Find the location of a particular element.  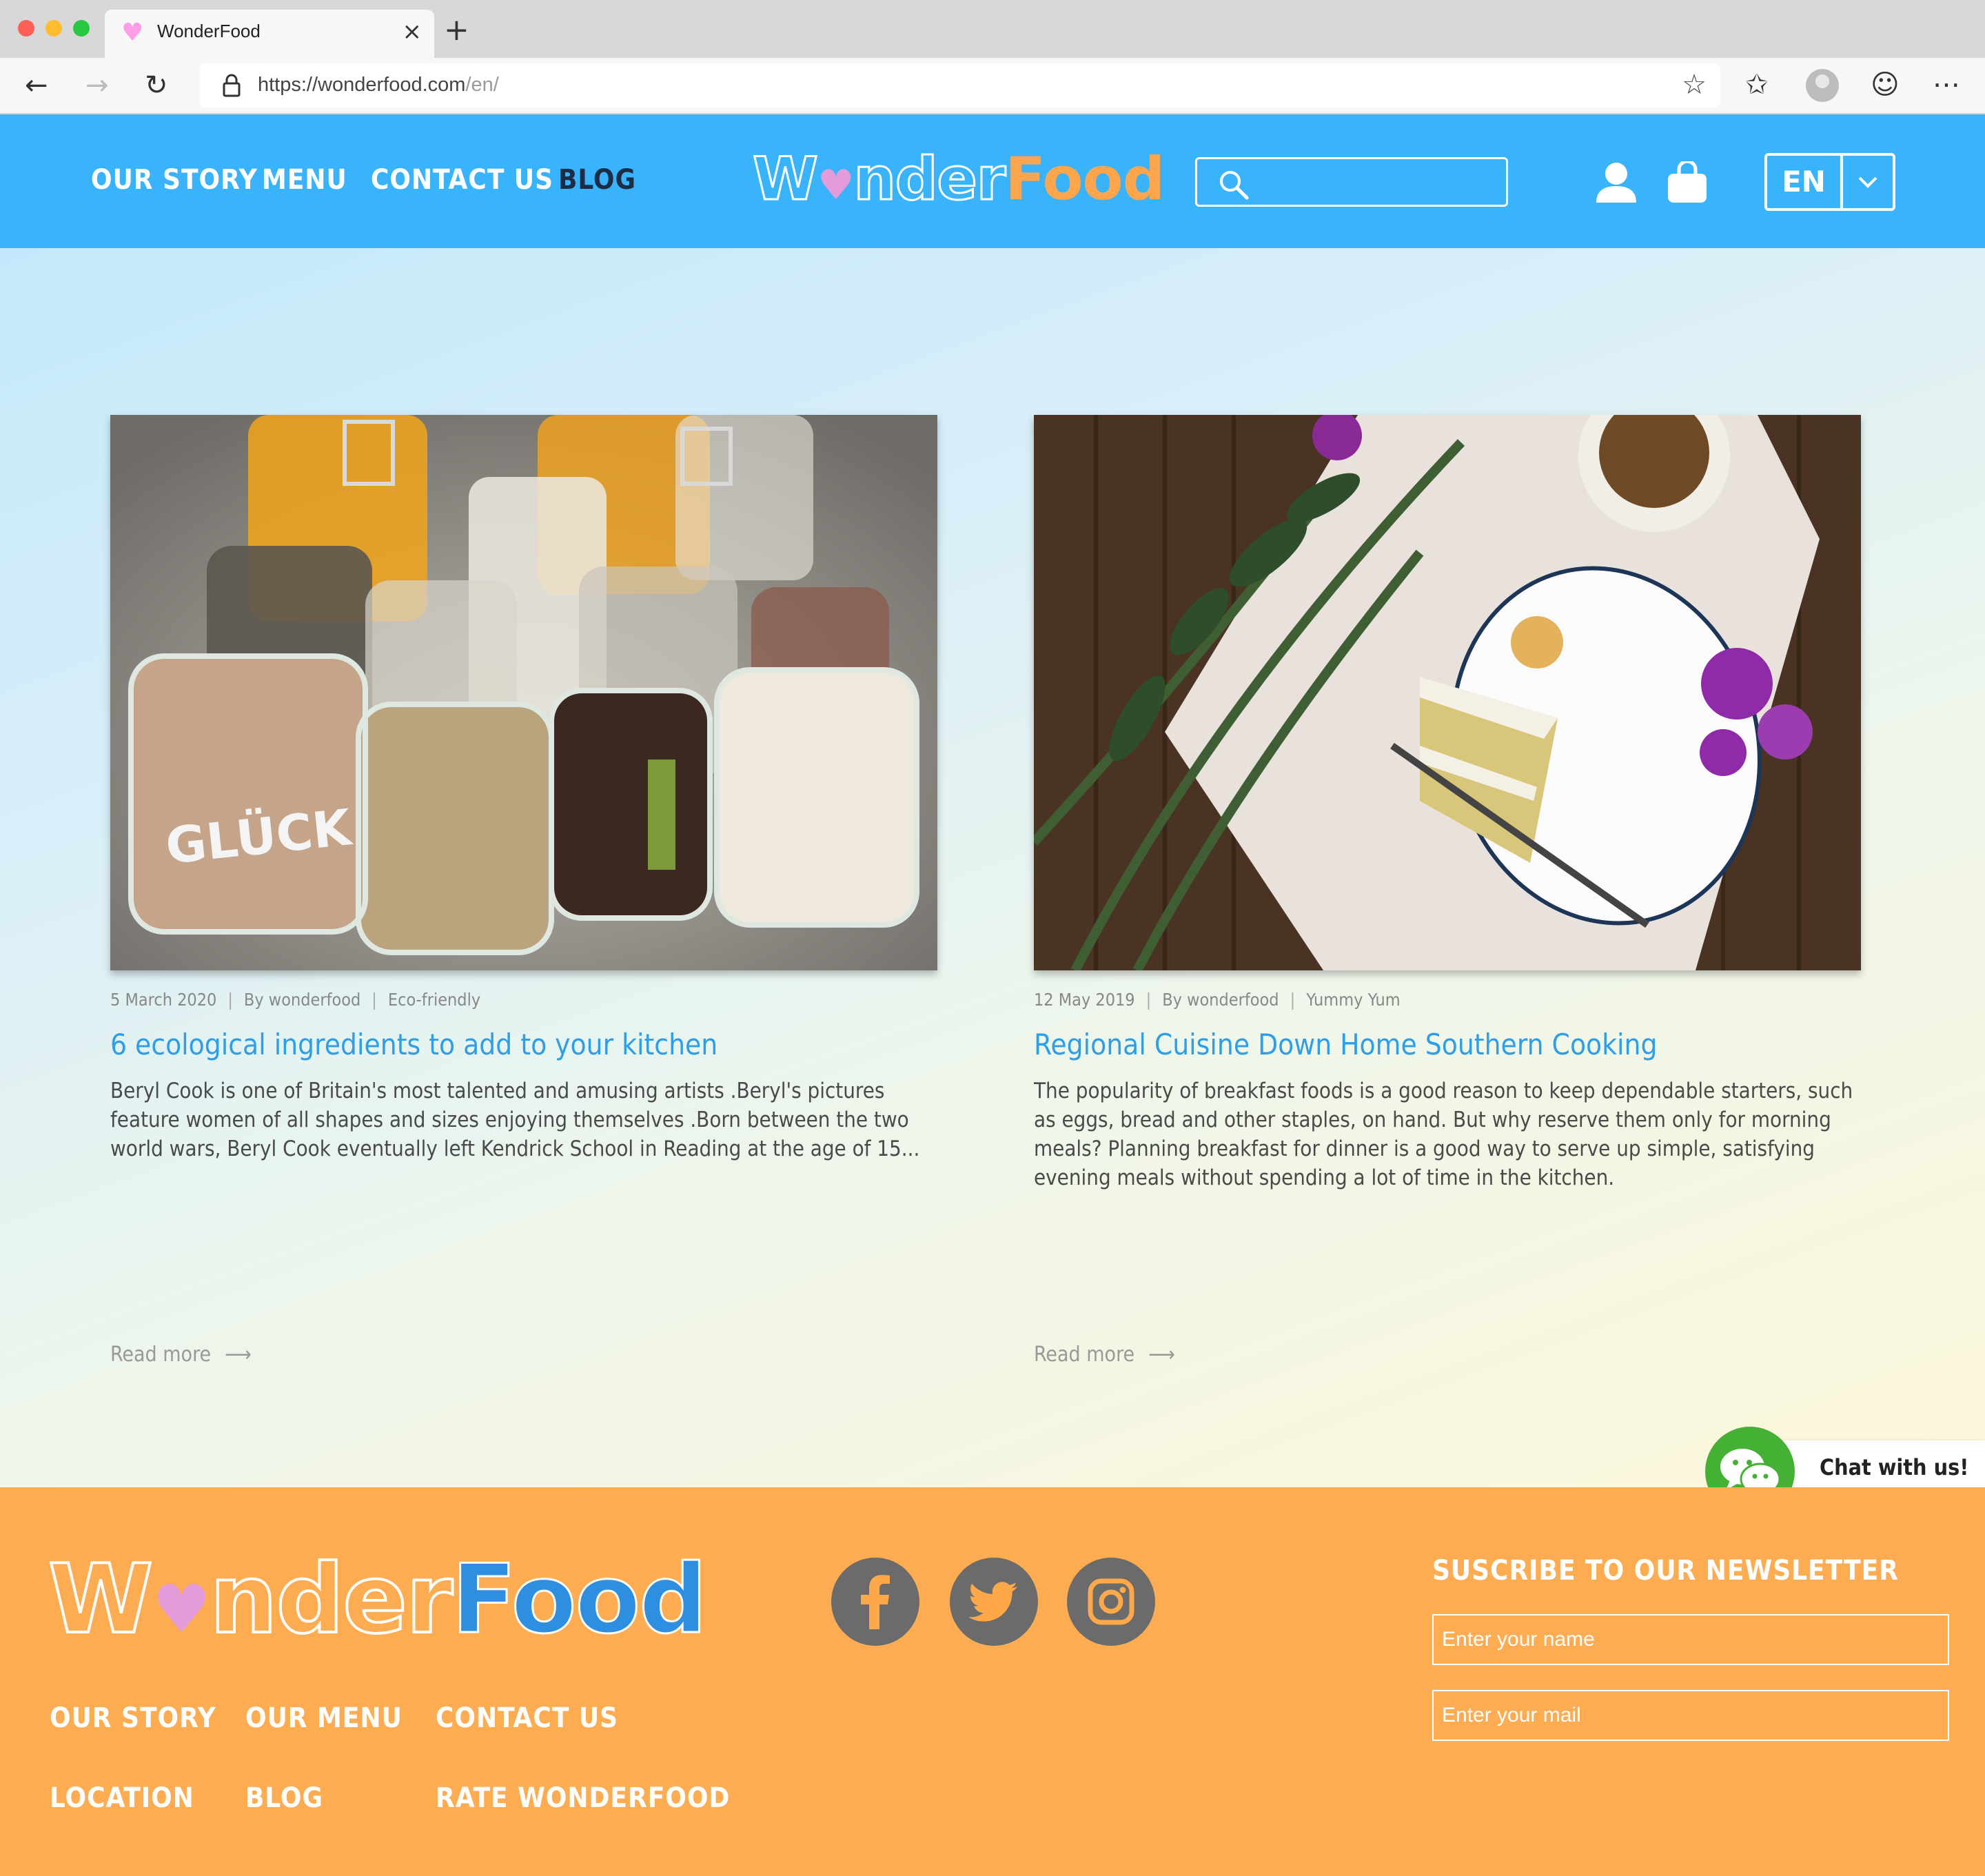

footer-logo-heart-icon: ♥ is located at coordinates (181, 1609).